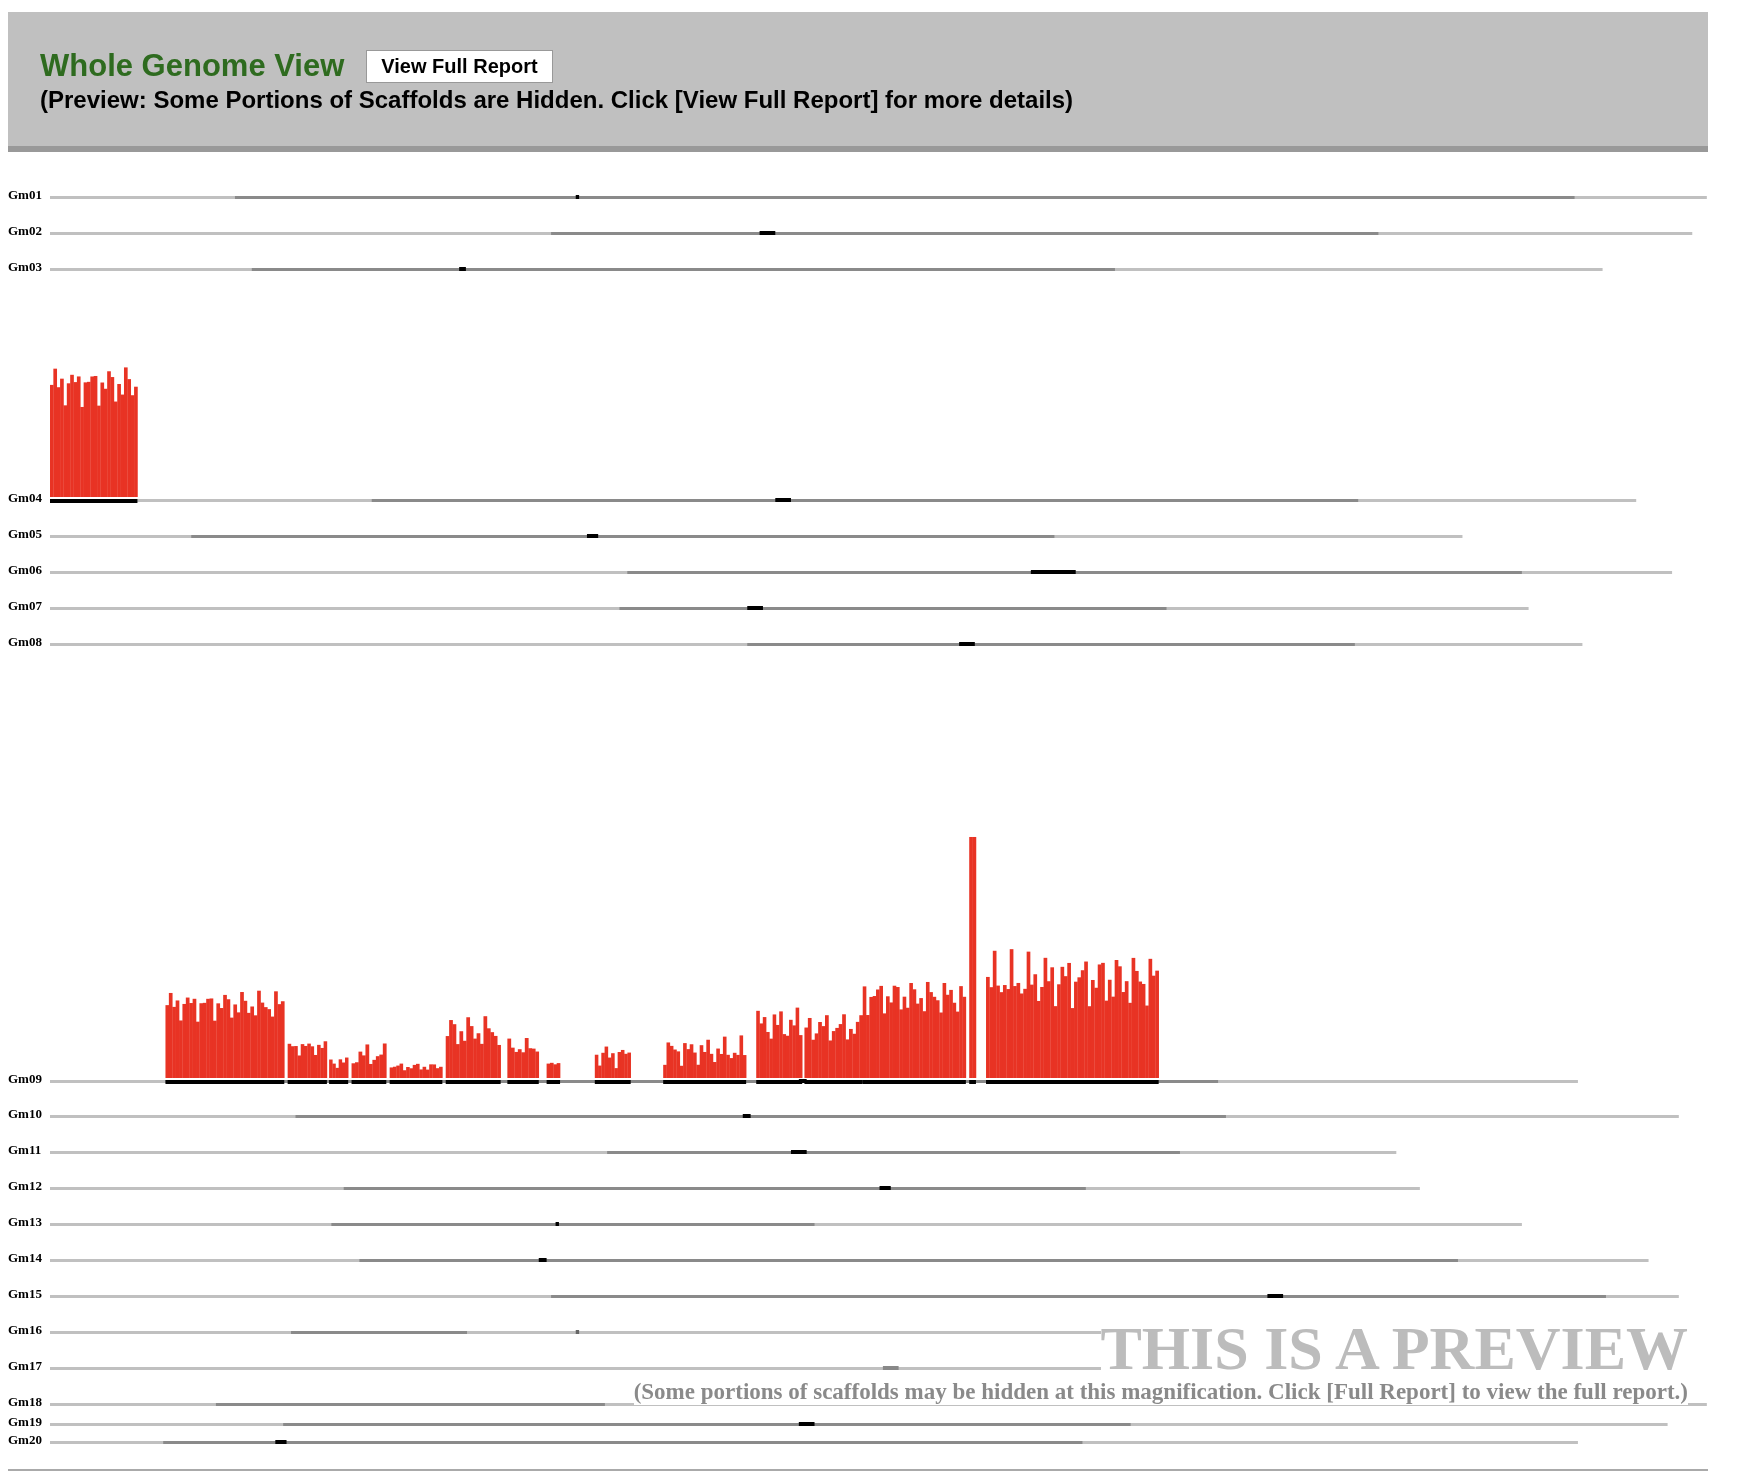 This screenshot has width=1758, height=1482. I want to click on preview-note: (Some portions of scaffolds may be hidden at this magnification. Click [Full Report] to view the full report.), so click(1160, 1392).